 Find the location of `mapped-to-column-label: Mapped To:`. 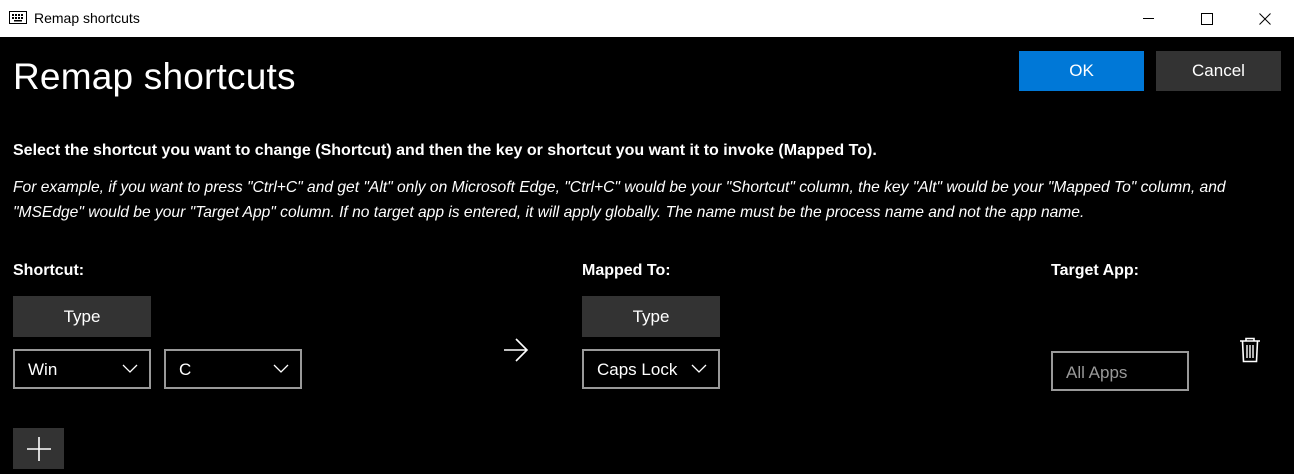

mapped-to-column-label: Mapped To: is located at coordinates (626, 270).